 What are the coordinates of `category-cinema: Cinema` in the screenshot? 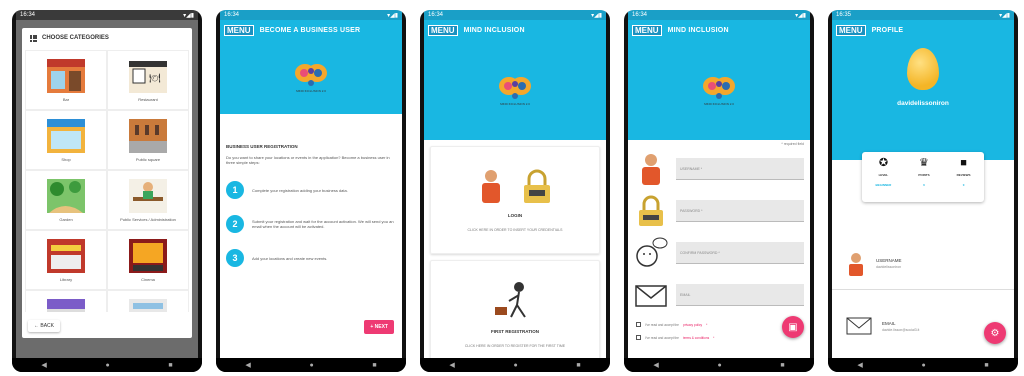 It's located at (148, 260).